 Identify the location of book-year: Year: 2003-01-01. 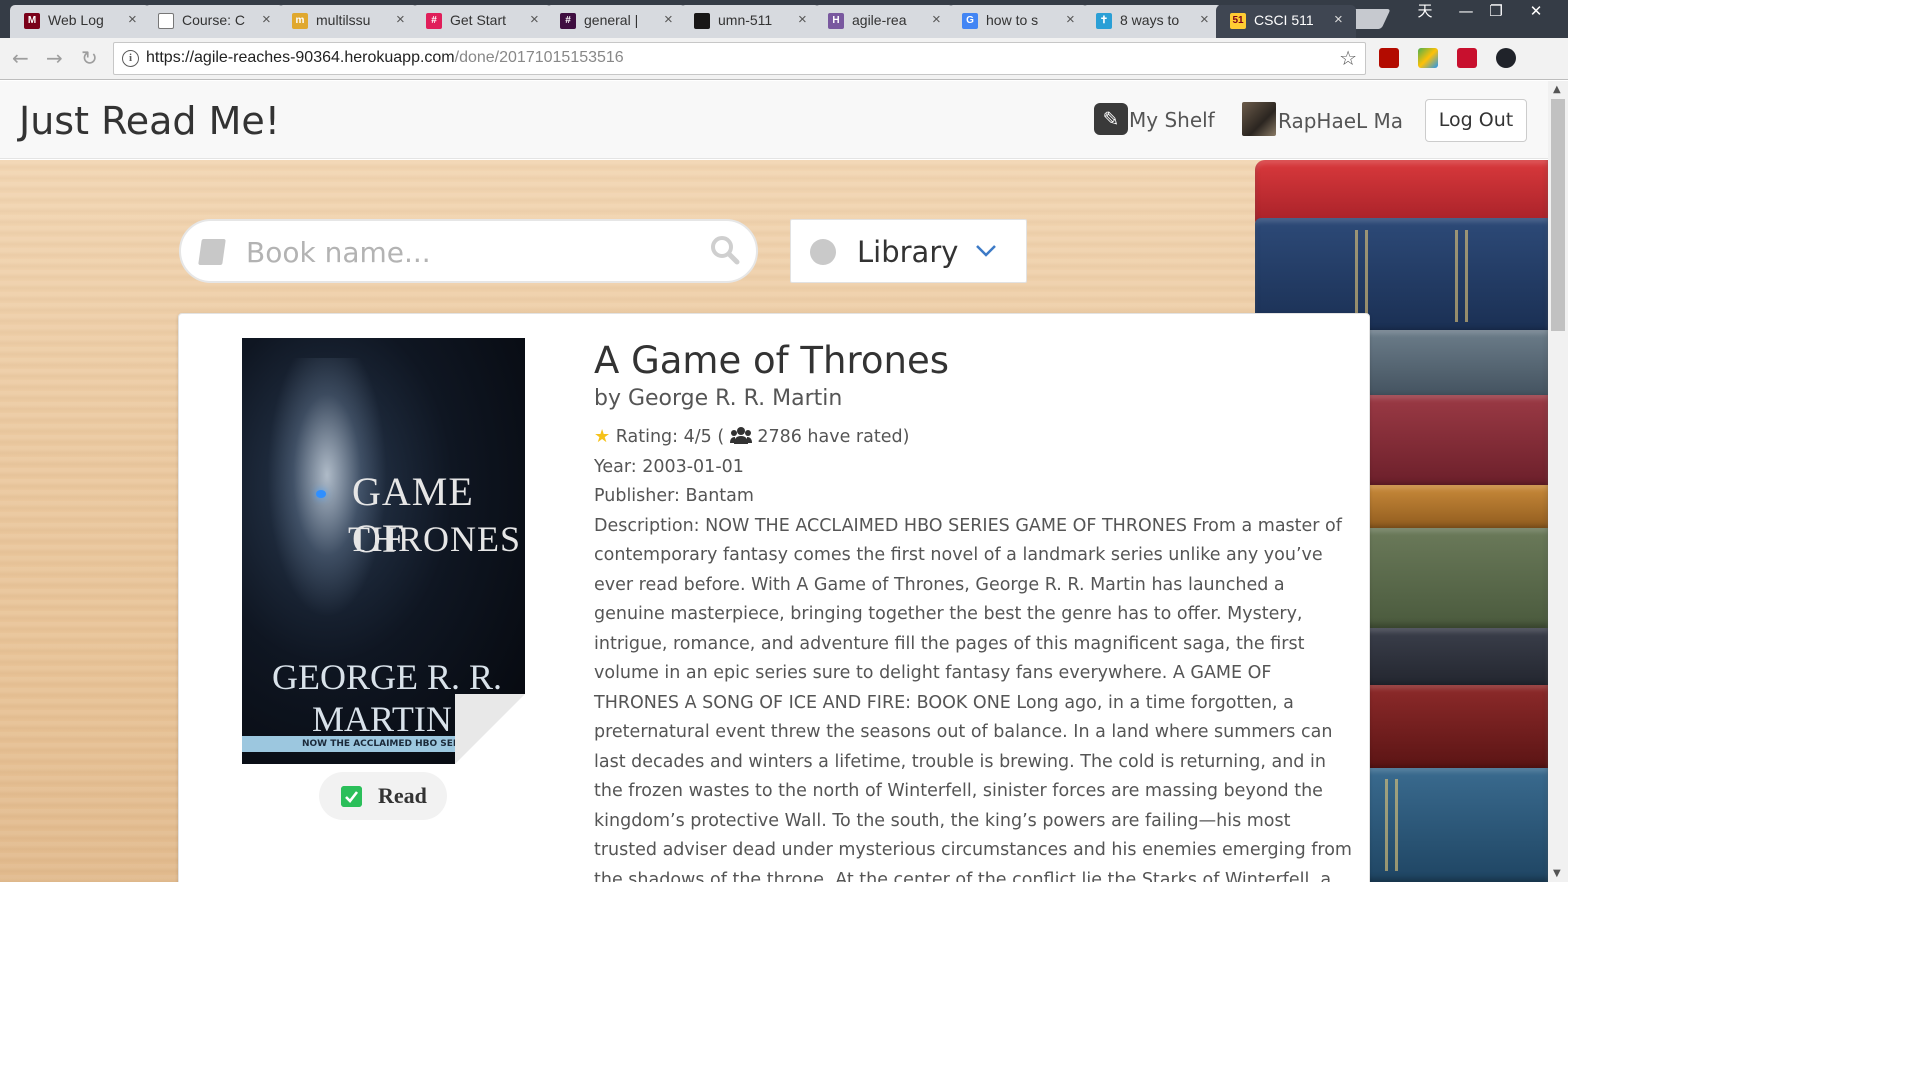
(669, 466).